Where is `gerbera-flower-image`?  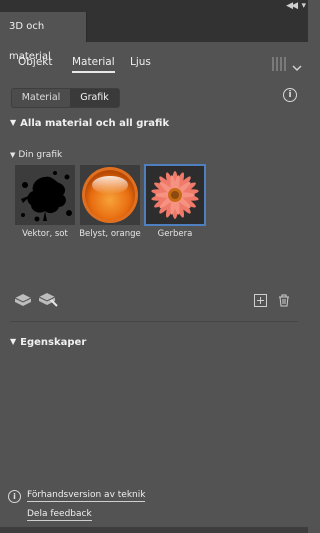
gerbera-flower-image is located at coordinates (175, 195).